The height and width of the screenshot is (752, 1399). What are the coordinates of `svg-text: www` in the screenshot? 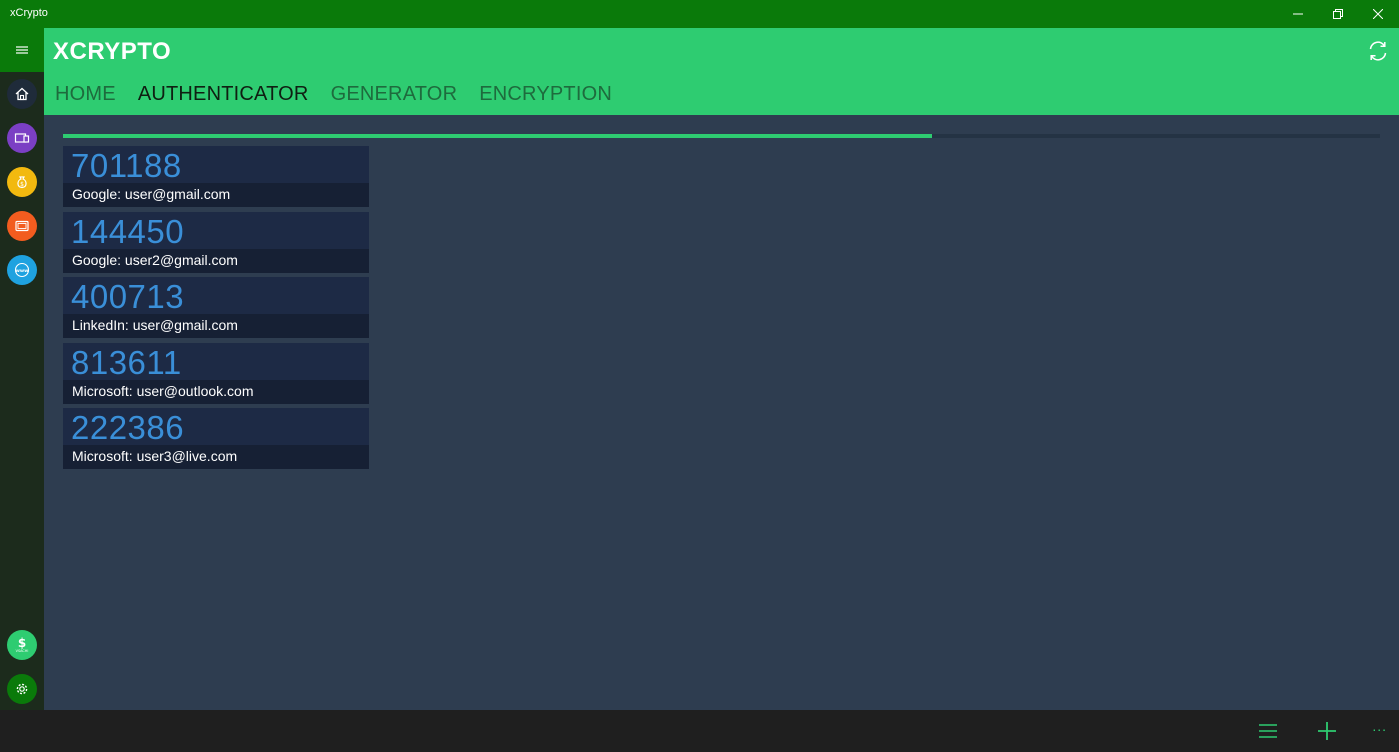 It's located at (22, 271).